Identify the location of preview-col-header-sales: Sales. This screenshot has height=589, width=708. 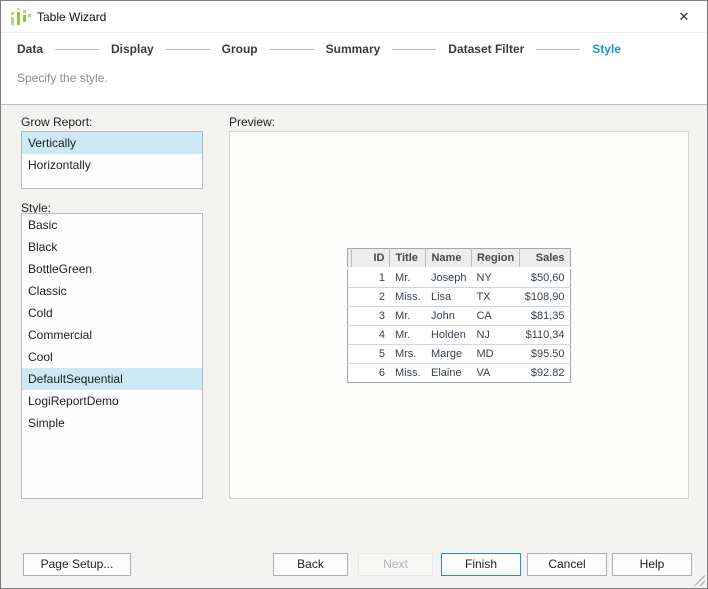
(545, 258).